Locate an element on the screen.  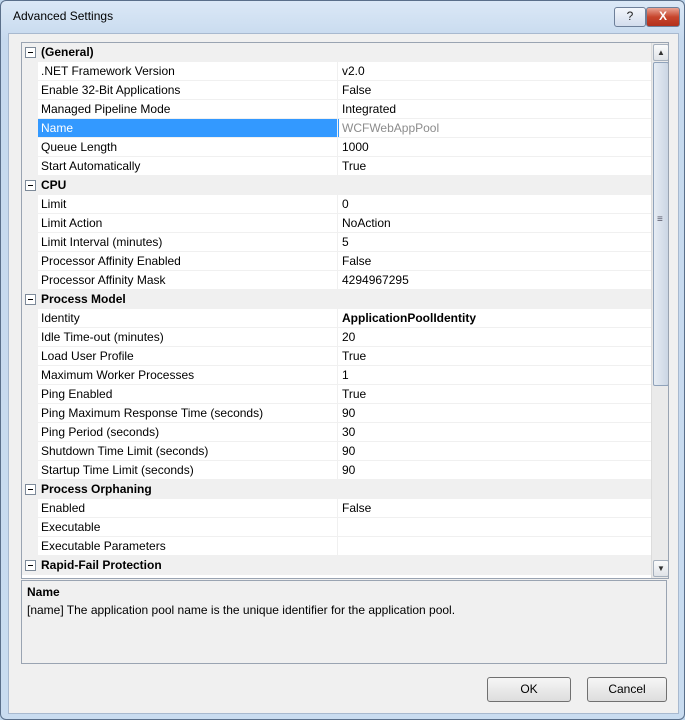
property-value: 5 is located at coordinates (495, 242).